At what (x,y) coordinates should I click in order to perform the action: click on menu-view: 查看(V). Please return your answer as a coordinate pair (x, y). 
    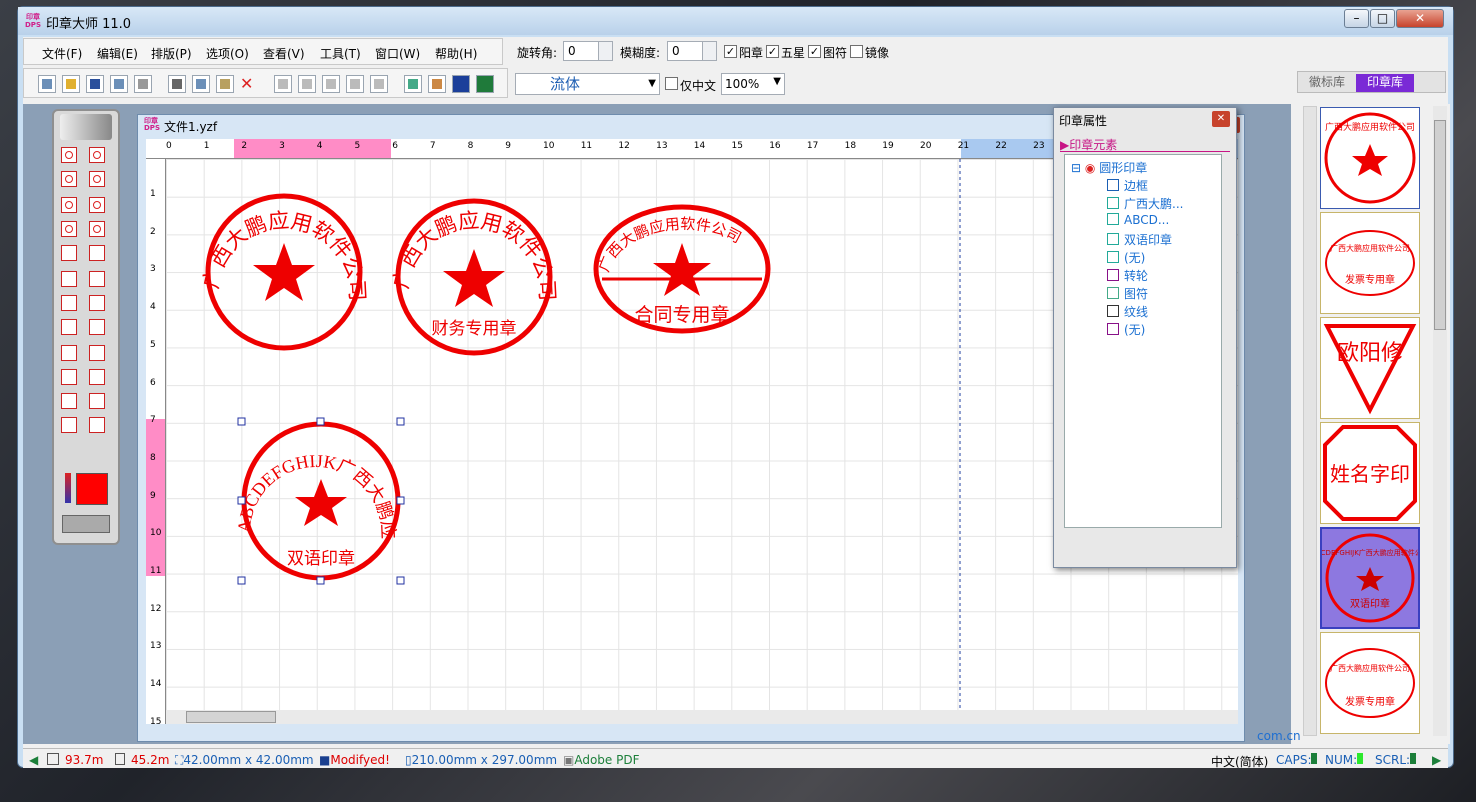
    Looking at the image, I should click on (284, 53).